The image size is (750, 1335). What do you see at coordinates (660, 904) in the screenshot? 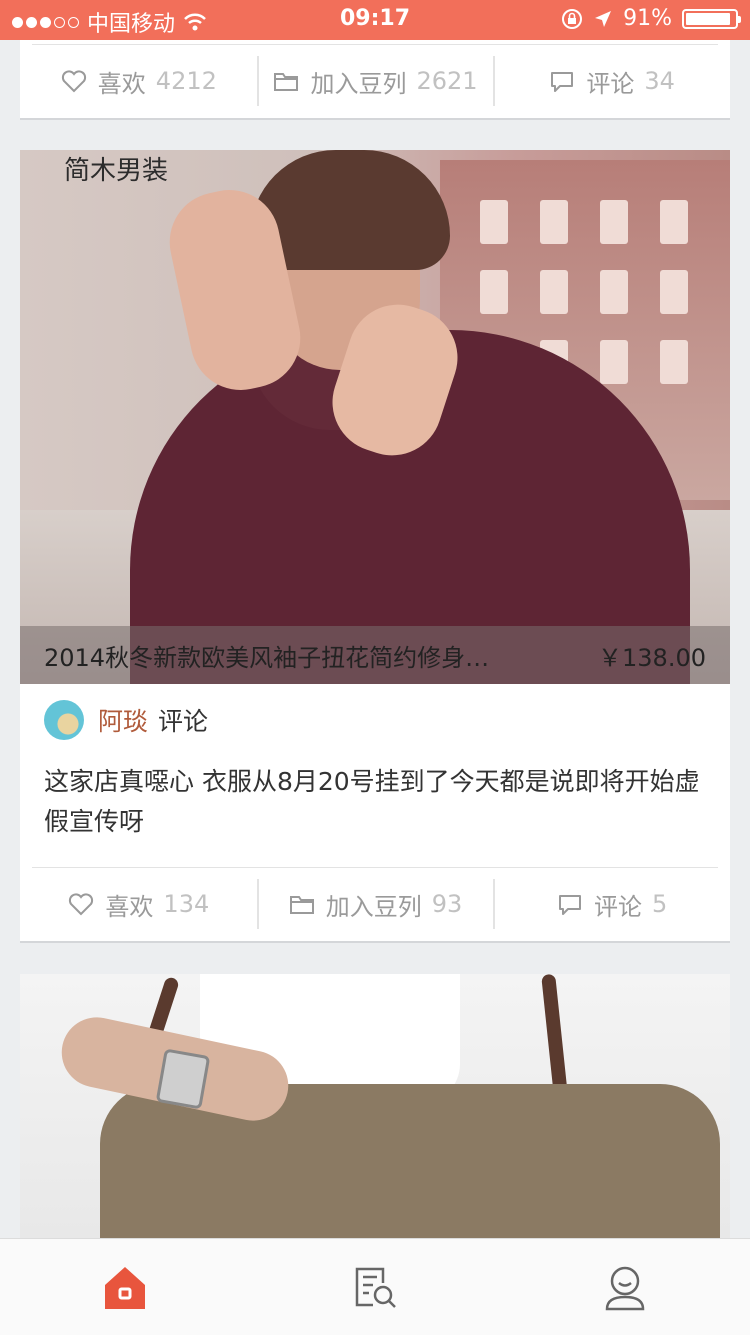
I see `comment-count: 5` at bounding box center [660, 904].